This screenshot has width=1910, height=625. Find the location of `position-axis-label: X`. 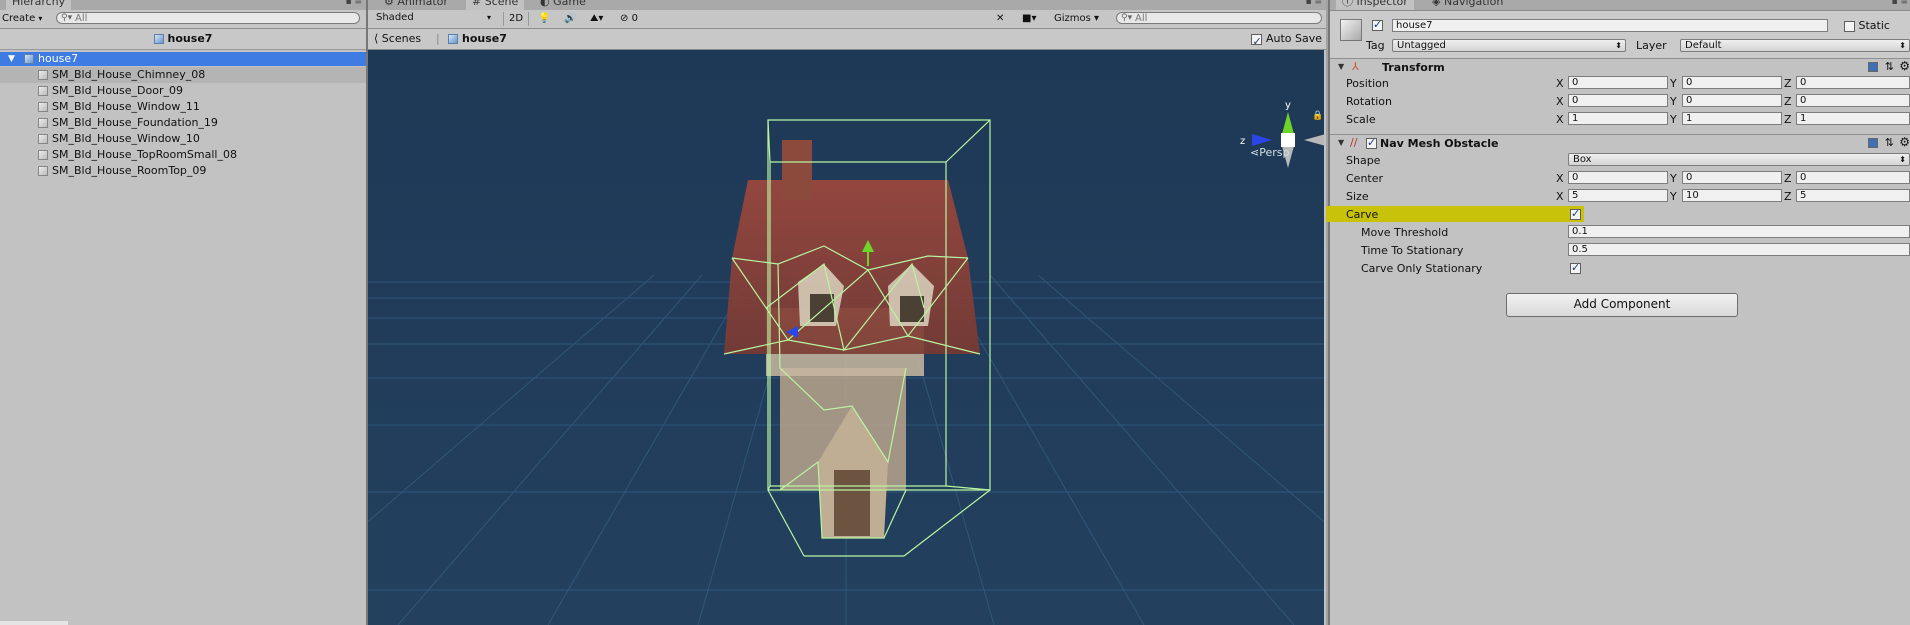

position-axis-label: X is located at coordinates (1560, 83).